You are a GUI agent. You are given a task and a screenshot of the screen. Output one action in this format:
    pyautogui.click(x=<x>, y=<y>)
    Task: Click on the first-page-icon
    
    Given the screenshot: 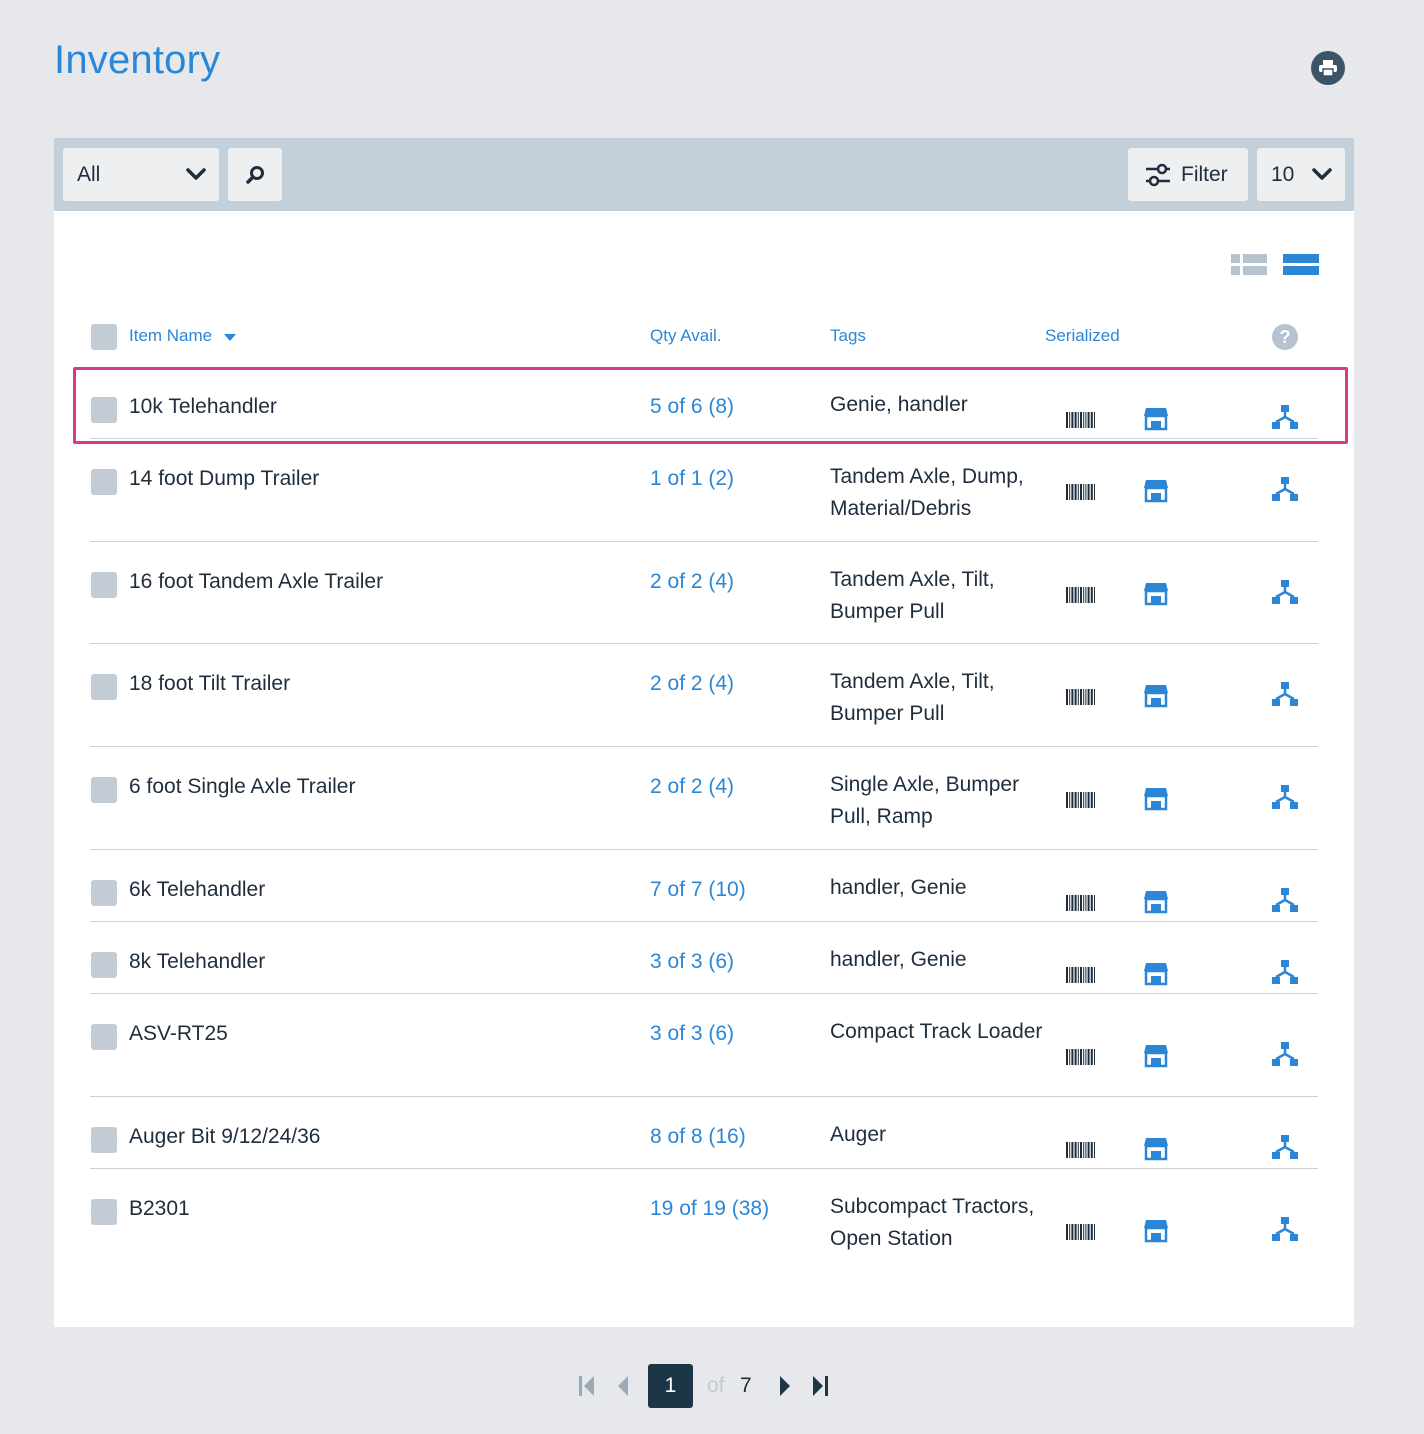 What is the action you would take?
    pyautogui.click(x=587, y=1386)
    